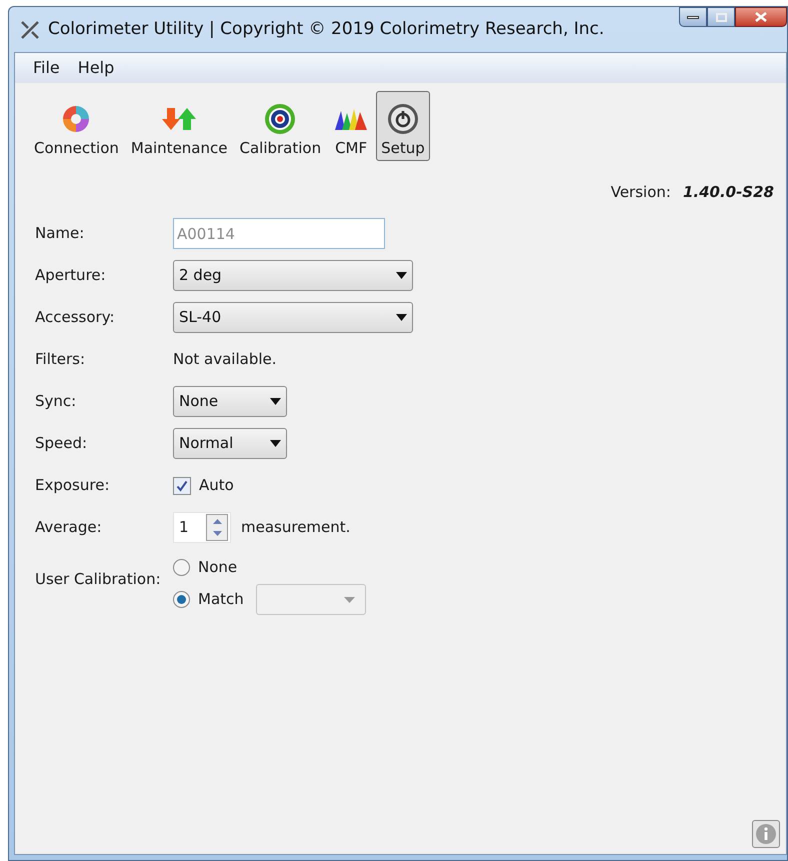 Image resolution: width=788 pixels, height=861 pixels. What do you see at coordinates (230, 401) in the screenshot?
I see `dropdown: None` at bounding box center [230, 401].